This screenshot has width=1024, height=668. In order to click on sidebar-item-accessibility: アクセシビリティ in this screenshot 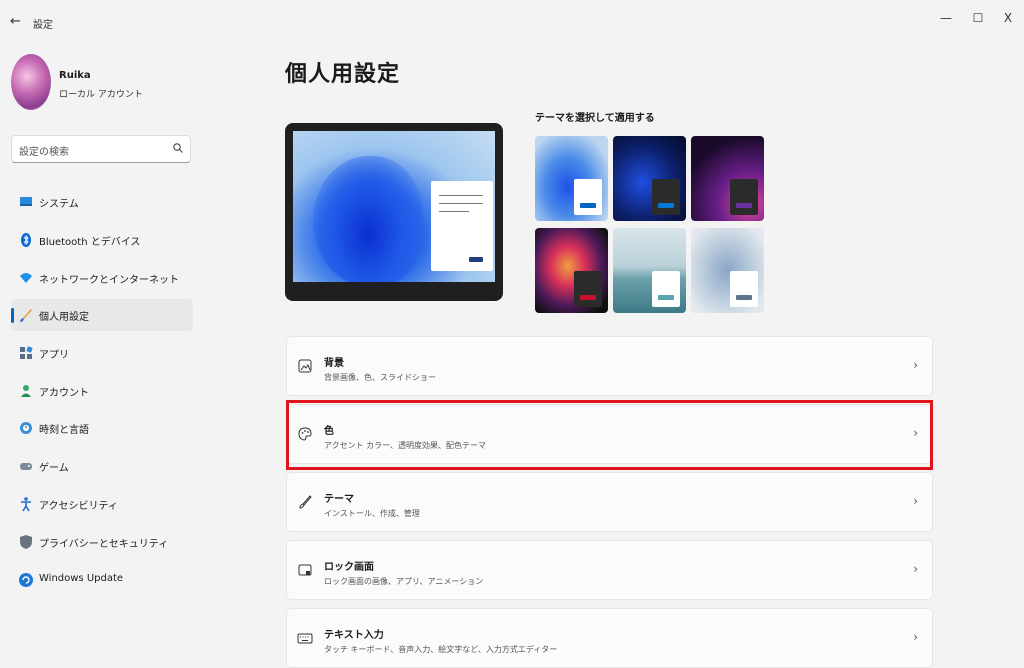, I will do `click(102, 504)`.